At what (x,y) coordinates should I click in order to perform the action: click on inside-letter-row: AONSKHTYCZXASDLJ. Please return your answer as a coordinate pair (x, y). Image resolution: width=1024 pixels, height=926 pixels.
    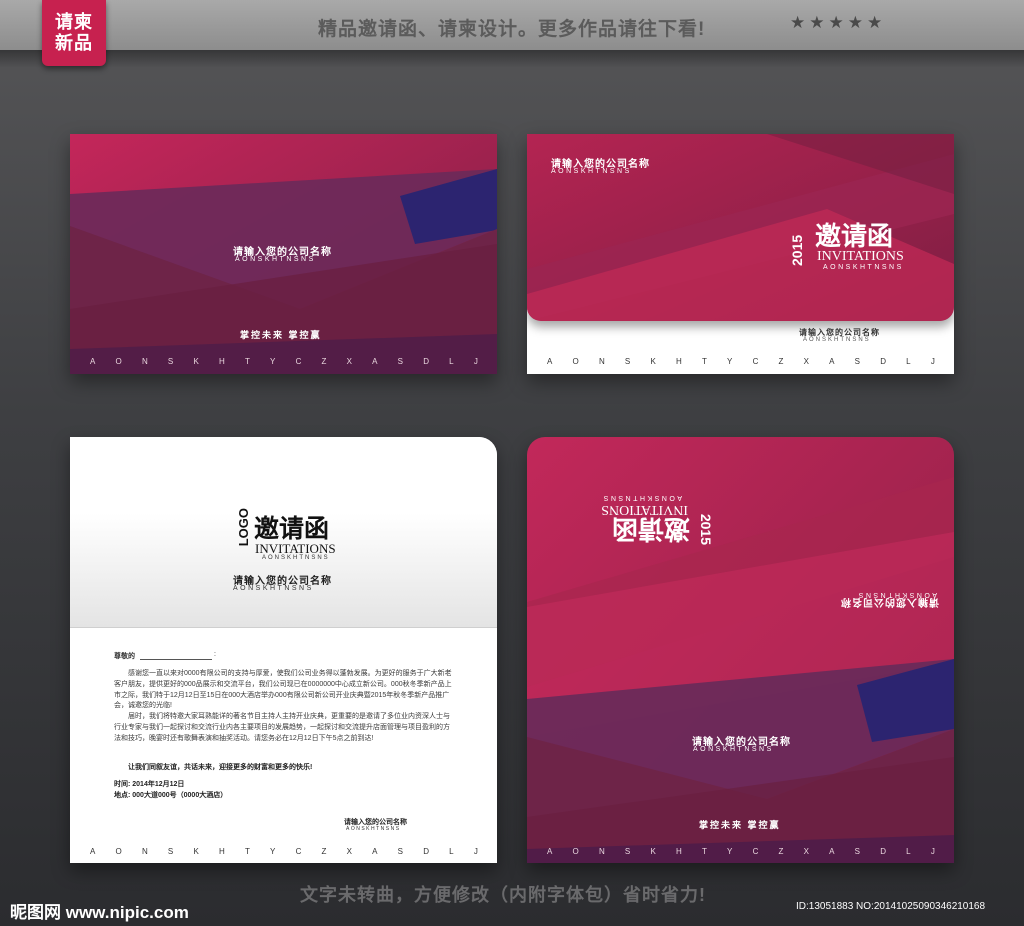
    Looking at the image, I should click on (284, 851).